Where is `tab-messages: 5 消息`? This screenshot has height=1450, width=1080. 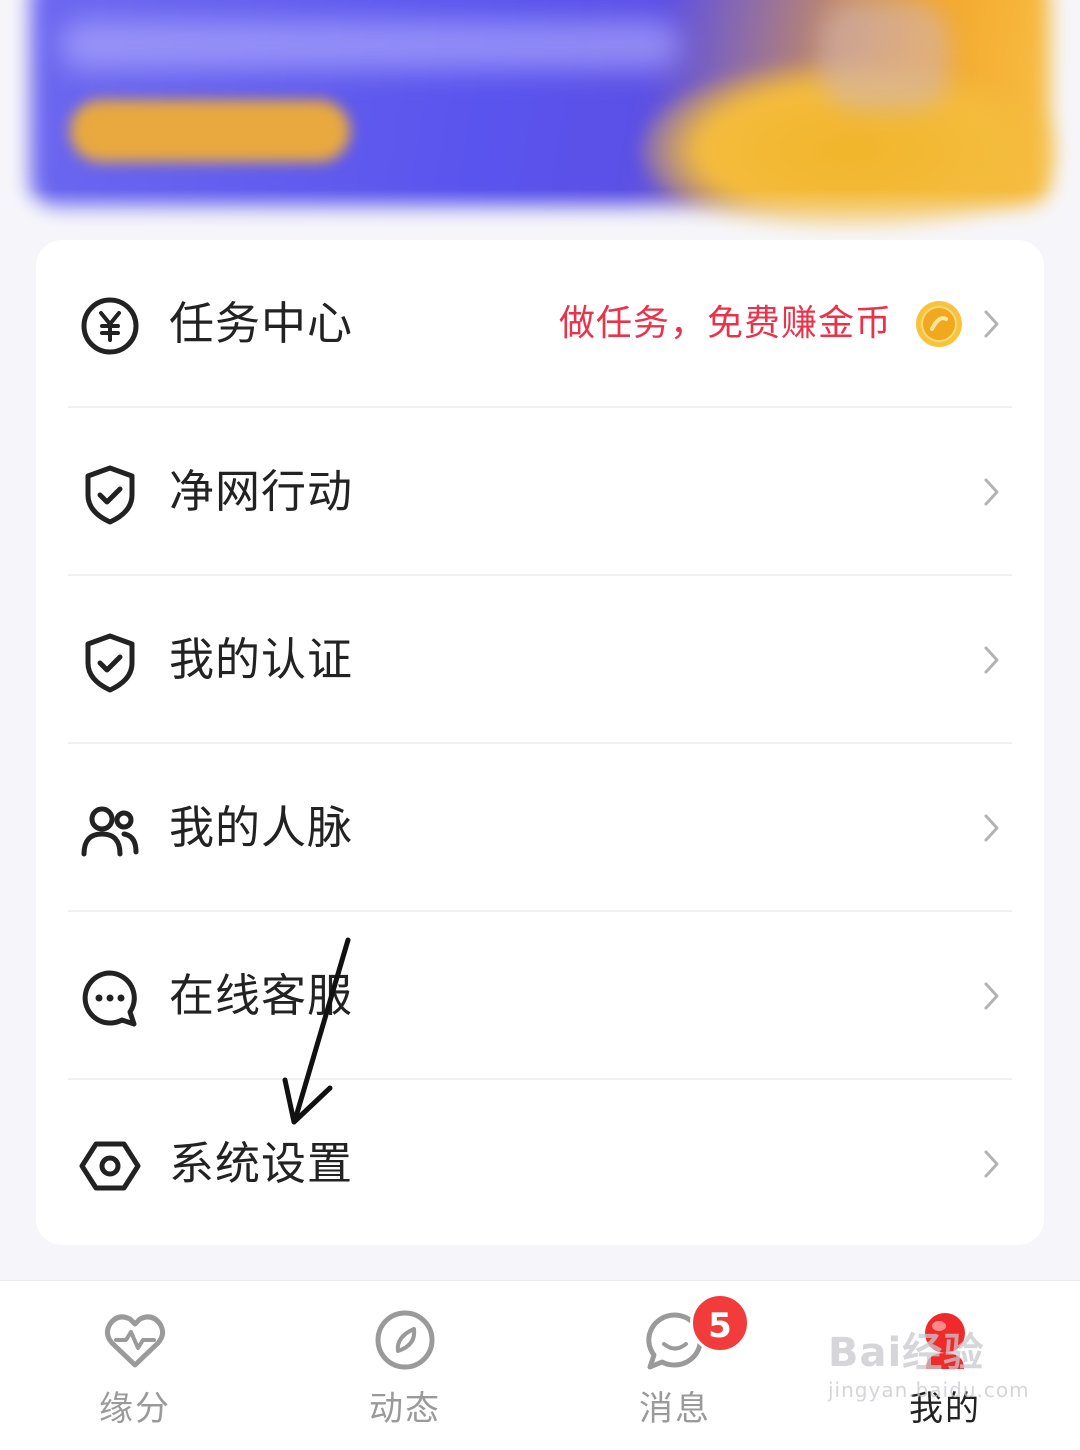
tab-messages: 5 消息 is located at coordinates (675, 1365).